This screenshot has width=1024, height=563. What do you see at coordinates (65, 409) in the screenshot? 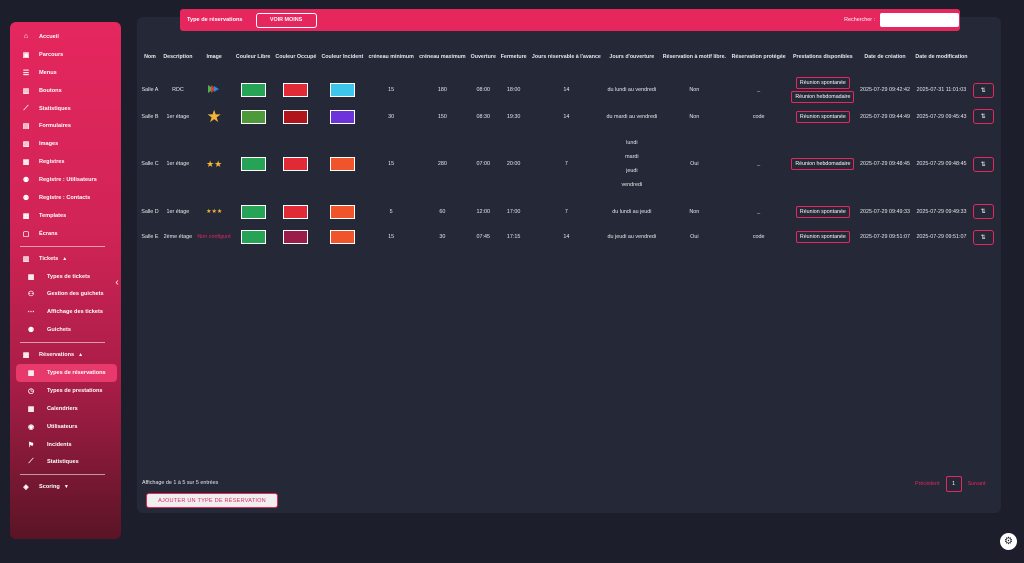
I see `sidebar-item-calendriers: ▦ Calendriers` at bounding box center [65, 409].